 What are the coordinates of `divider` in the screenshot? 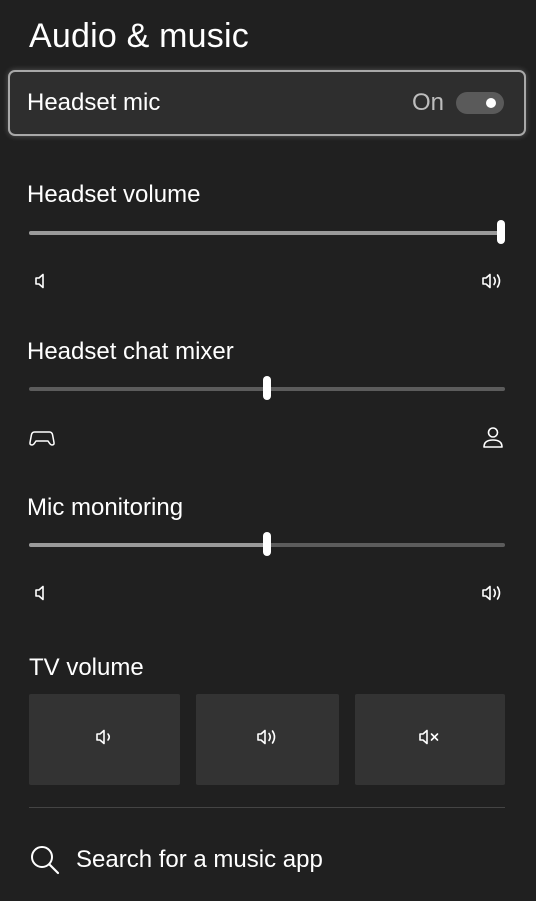 It's located at (267, 807).